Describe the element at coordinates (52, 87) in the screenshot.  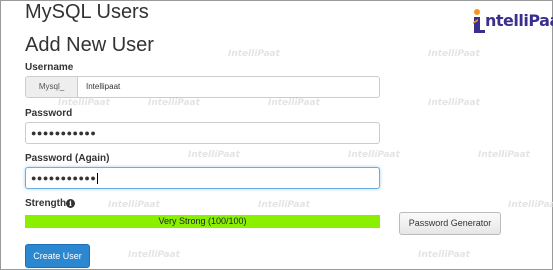
I see `username-prefix: Mysql_` at that location.